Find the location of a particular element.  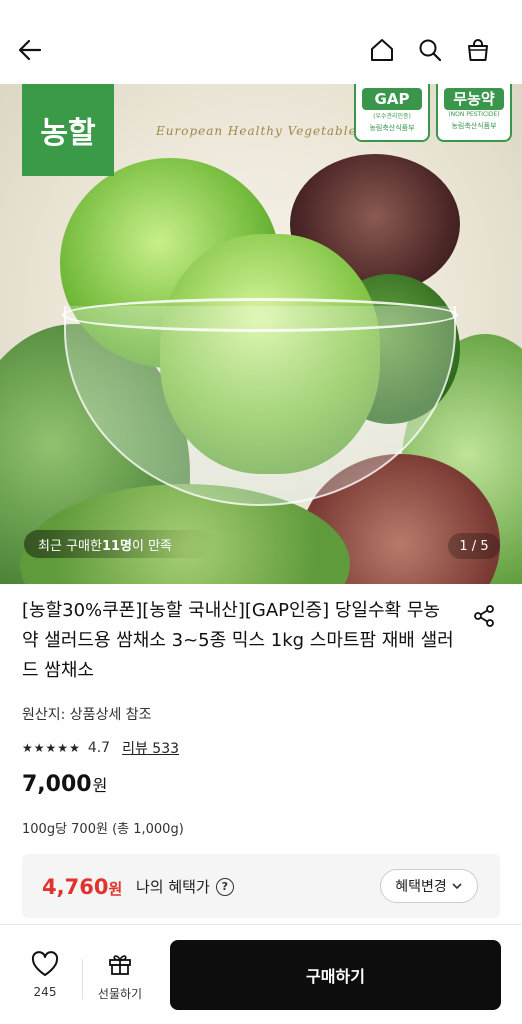

change-benefit-button: 혜택변경 is located at coordinates (429, 886).